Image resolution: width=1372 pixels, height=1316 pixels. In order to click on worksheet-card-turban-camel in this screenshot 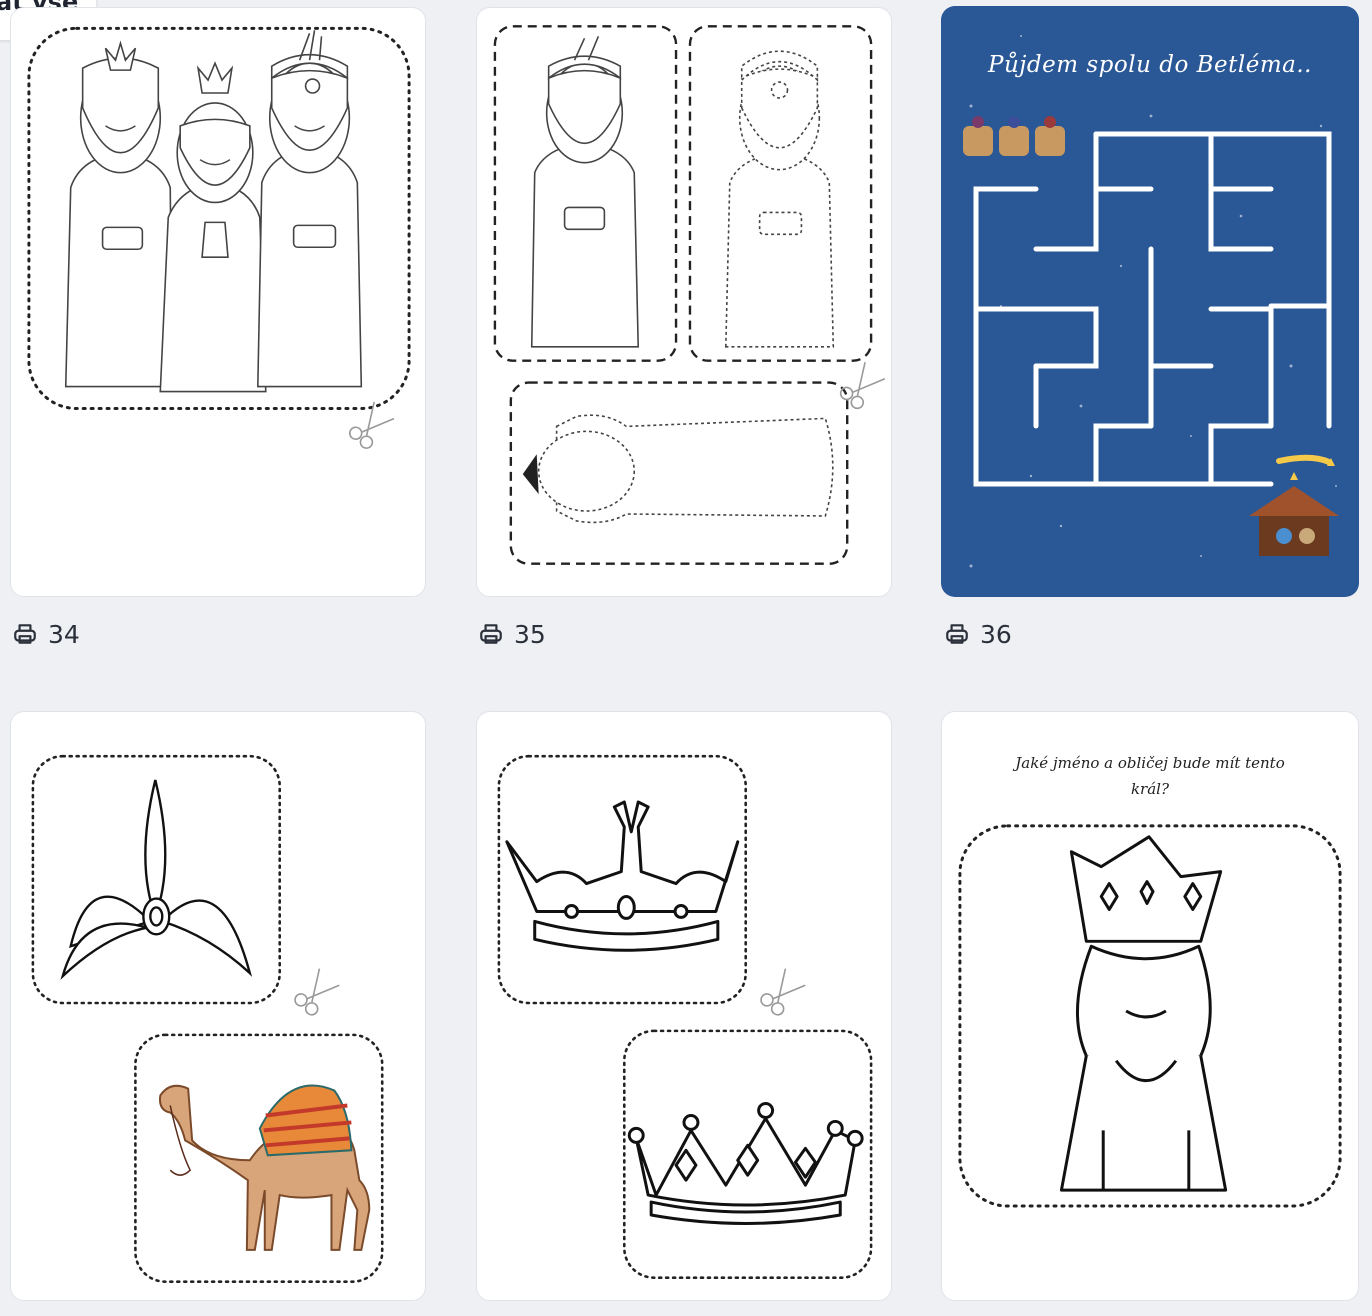, I will do `click(218, 1006)`.